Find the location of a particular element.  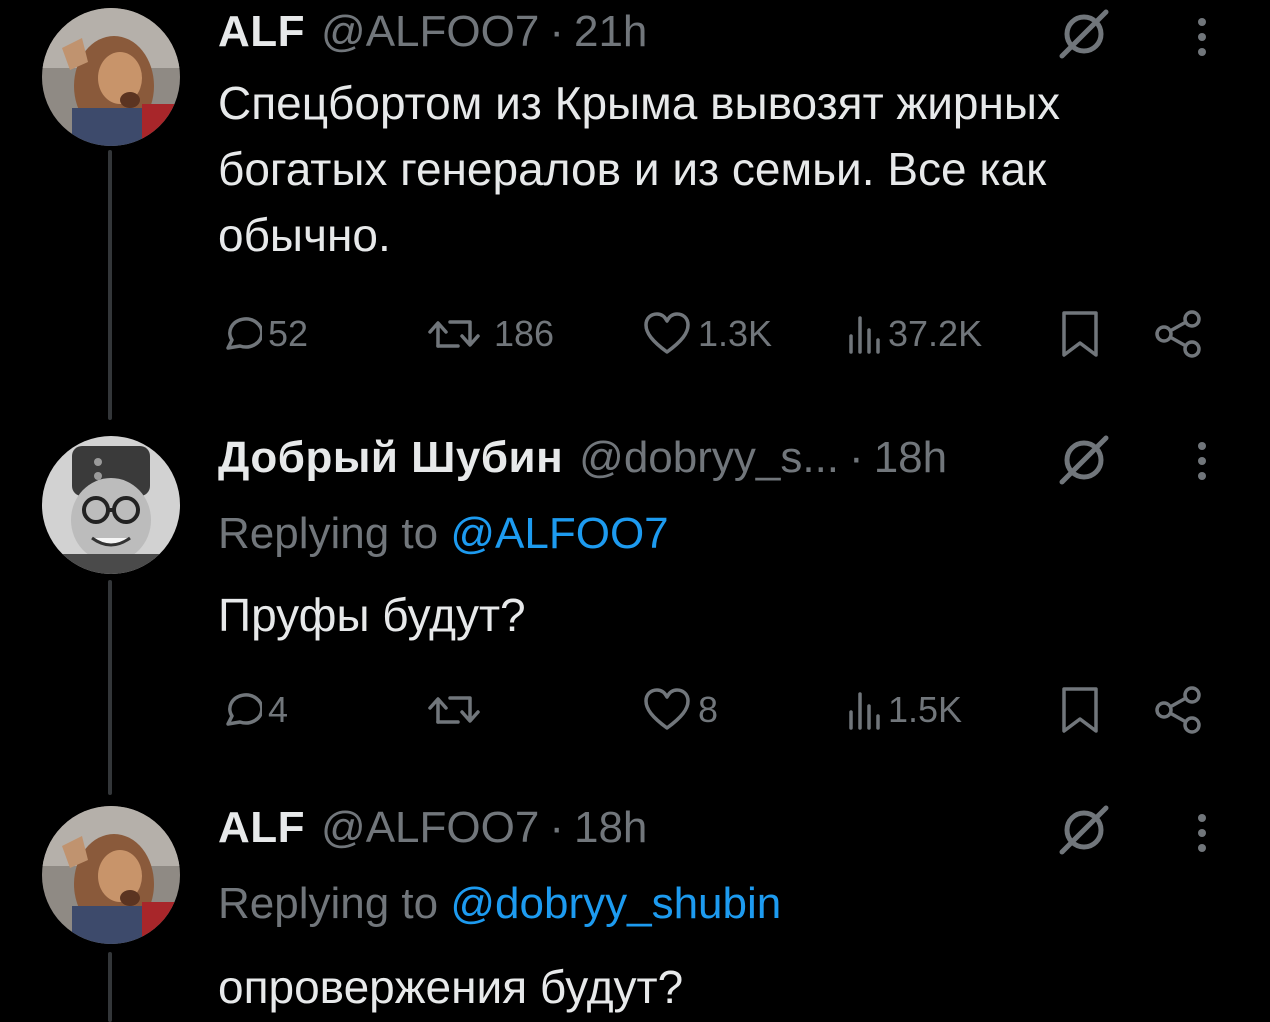

action-bar: 4 8 1.5K is located at coordinates (713, 710).